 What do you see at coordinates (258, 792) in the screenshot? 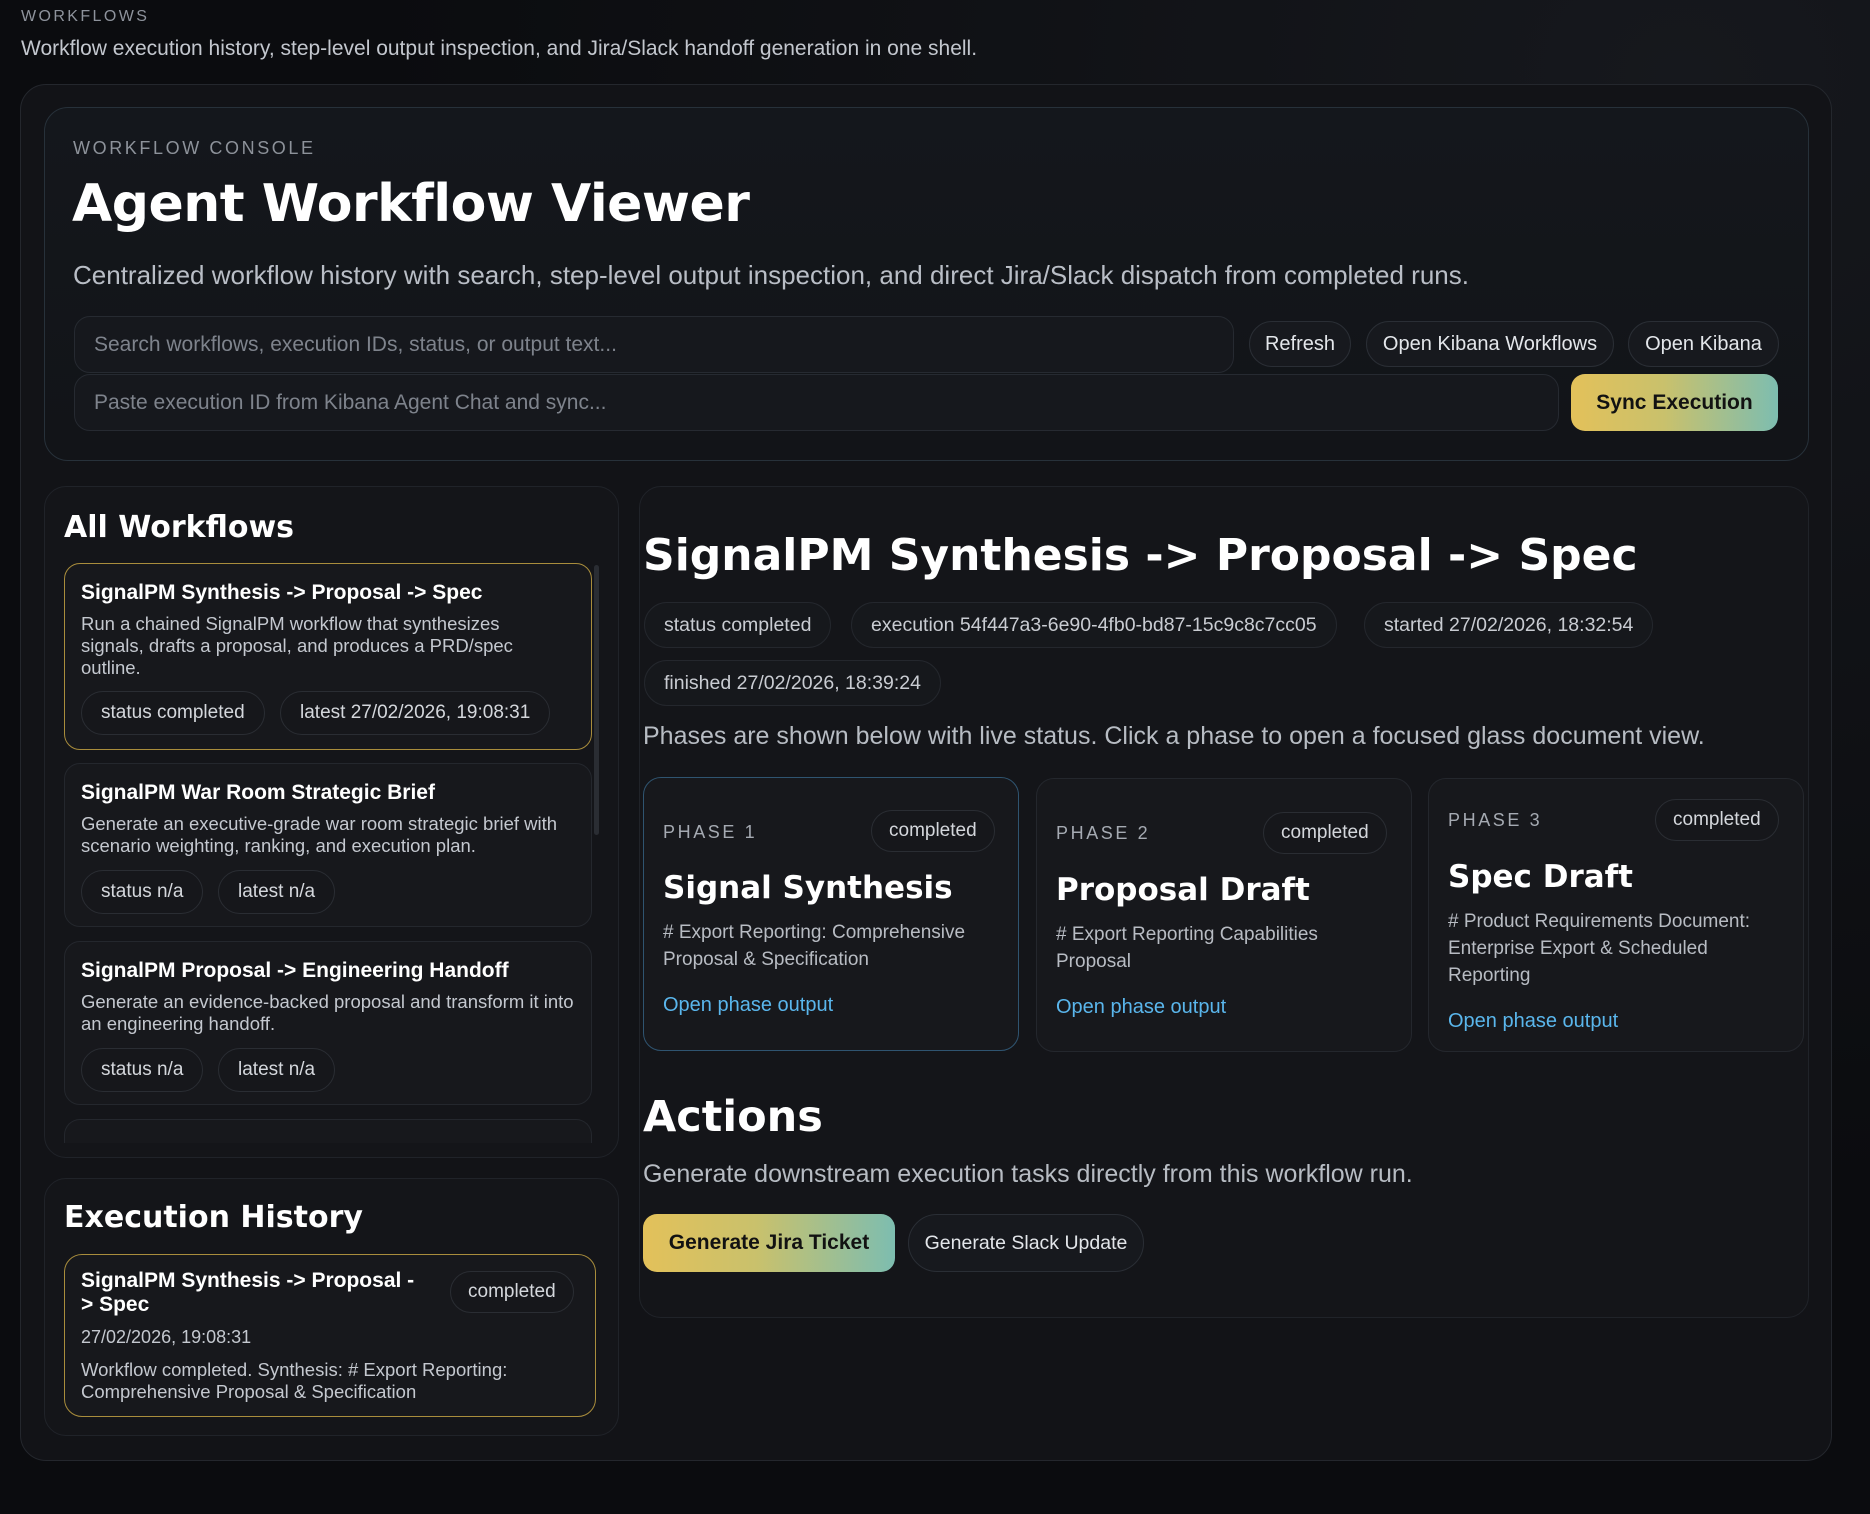
I see `workflow-name: SignalPM War Room Strategic Brief` at bounding box center [258, 792].